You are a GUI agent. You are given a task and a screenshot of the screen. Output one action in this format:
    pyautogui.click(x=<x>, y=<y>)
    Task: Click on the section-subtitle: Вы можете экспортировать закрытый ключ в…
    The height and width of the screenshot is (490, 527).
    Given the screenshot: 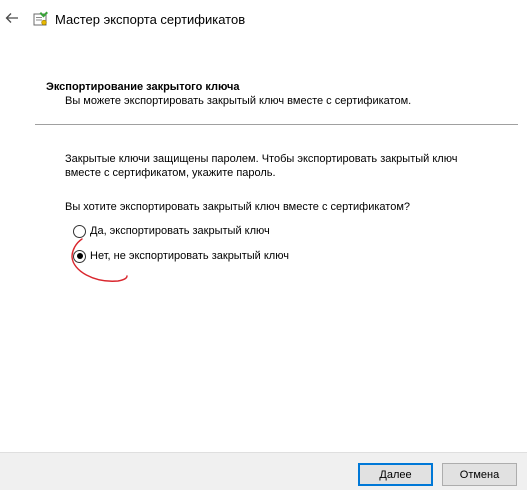 What is the action you would take?
    pyautogui.click(x=238, y=101)
    